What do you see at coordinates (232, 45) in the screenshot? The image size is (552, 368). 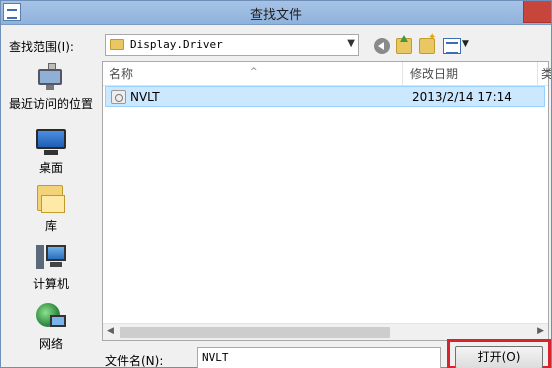 I see `lookin-dropdown: Display.Driver ▼` at bounding box center [232, 45].